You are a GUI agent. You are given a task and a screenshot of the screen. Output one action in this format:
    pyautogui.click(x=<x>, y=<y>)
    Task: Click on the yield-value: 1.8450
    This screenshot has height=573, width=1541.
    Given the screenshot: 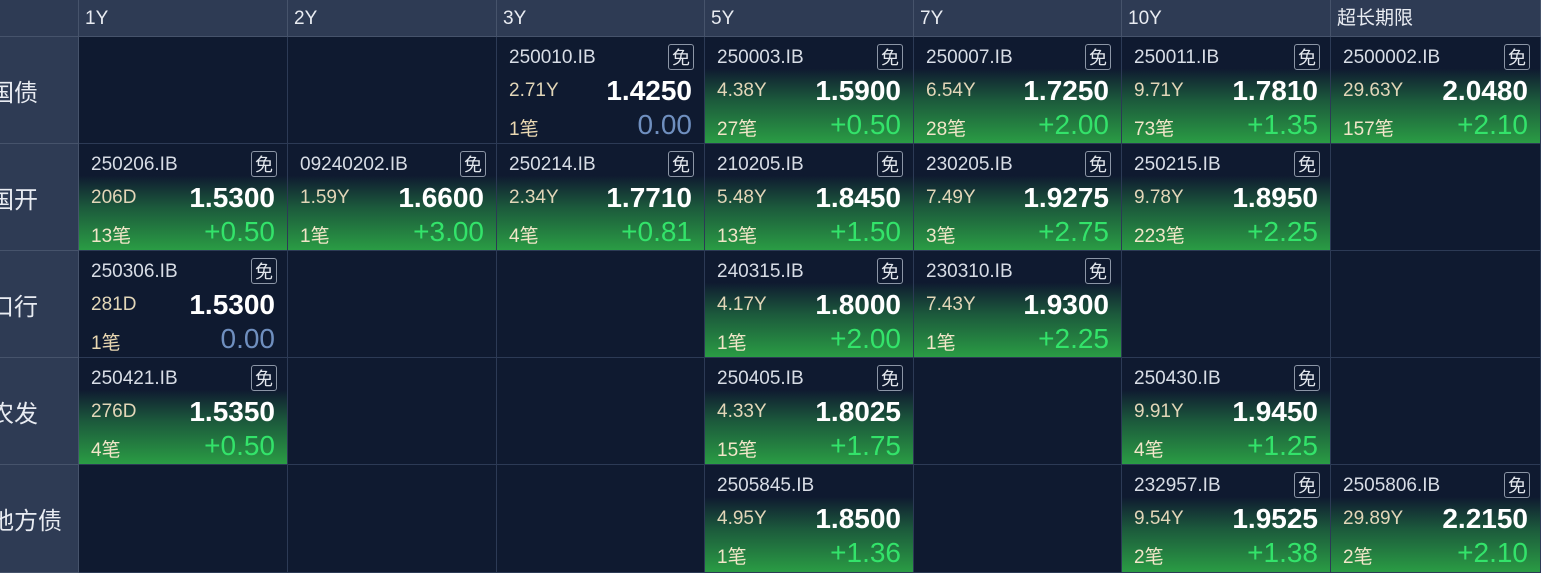 What is the action you would take?
    pyautogui.click(x=858, y=197)
    